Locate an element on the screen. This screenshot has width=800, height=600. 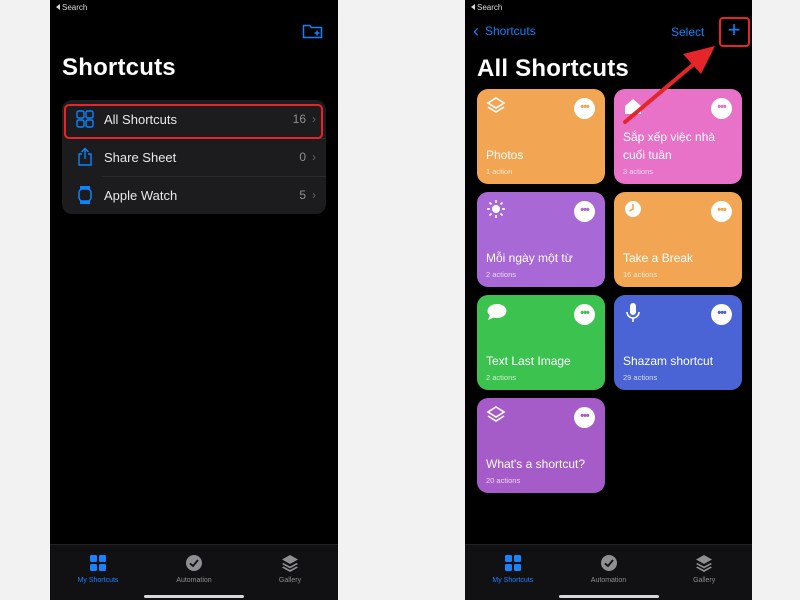
card-subtitle: 16 actions is located at coordinates (640, 274).